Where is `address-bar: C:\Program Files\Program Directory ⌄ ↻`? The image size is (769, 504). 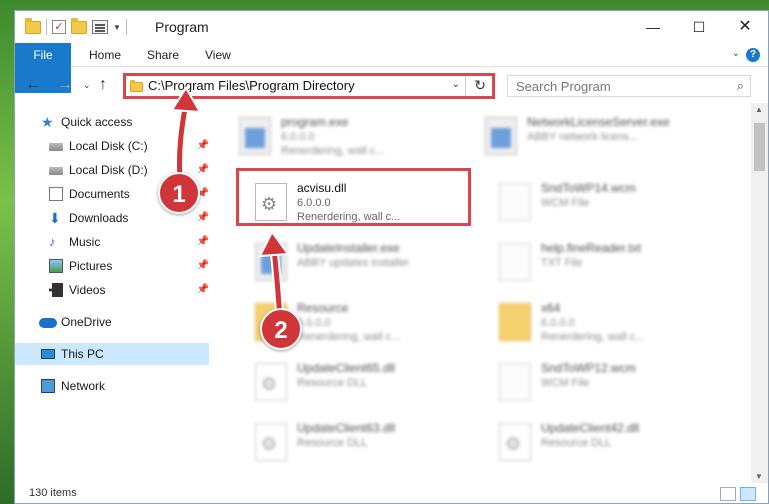
address-bar: C:\Program Files\Program Directory ⌄ ↻ is located at coordinates (309, 86).